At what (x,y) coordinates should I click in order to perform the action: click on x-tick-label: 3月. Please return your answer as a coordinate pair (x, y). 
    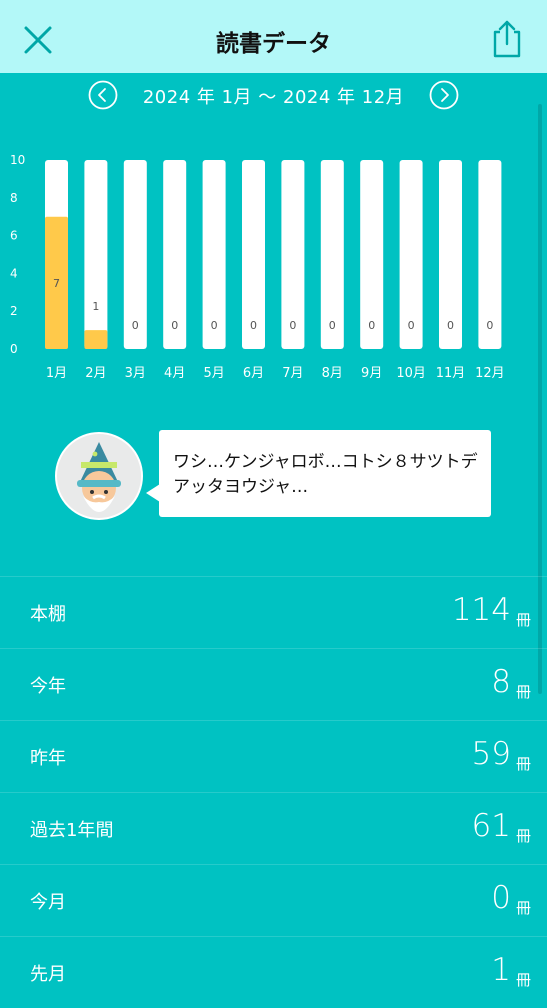
    Looking at the image, I should click on (135, 373).